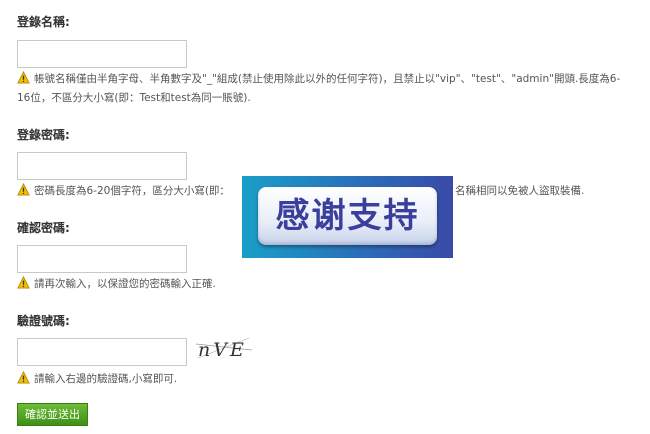  What do you see at coordinates (102, 54) in the screenshot?
I see `username-input` at bounding box center [102, 54].